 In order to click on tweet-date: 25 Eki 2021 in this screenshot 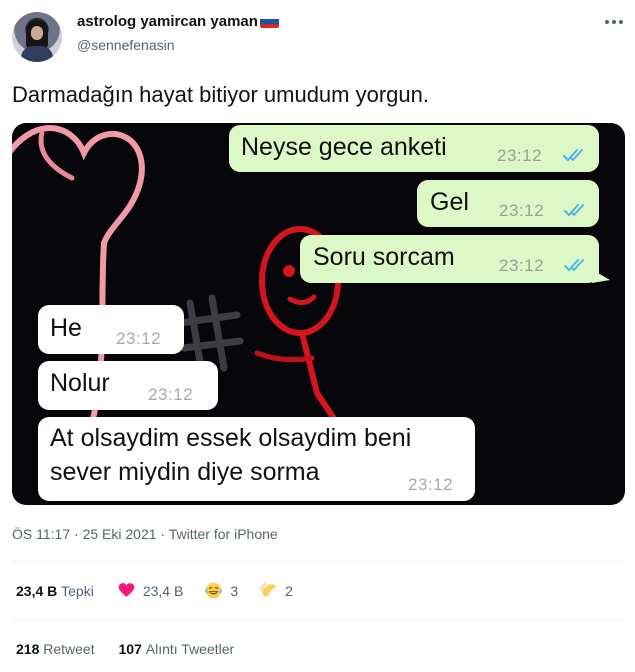, I will do `click(120, 534)`.